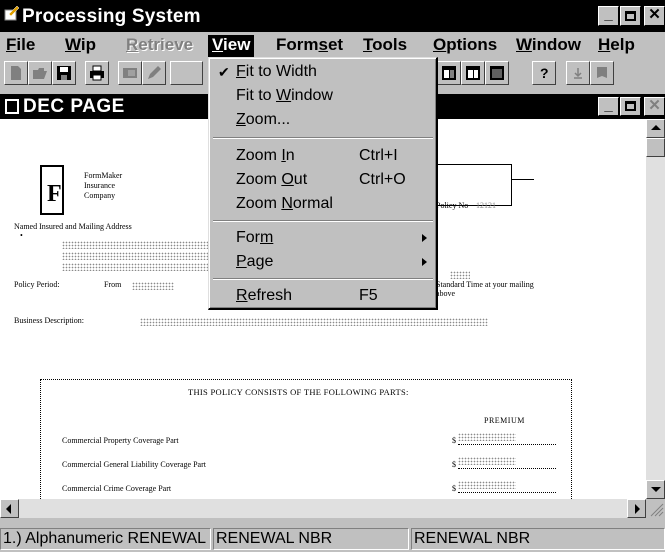 The width and height of the screenshot is (665, 552). What do you see at coordinates (231, 46) in the screenshot?
I see `menu-view: View` at bounding box center [231, 46].